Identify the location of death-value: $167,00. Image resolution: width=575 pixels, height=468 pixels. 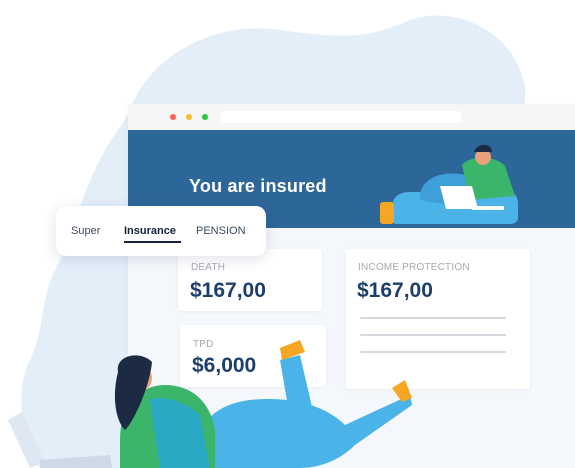
(228, 290).